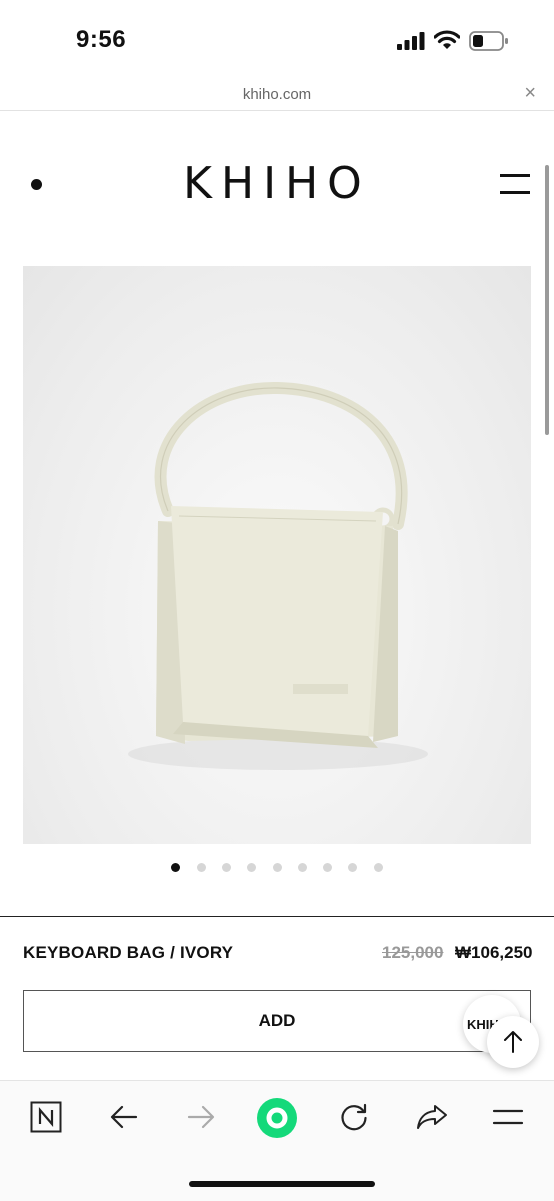 The height and width of the screenshot is (1201, 554). Describe the element at coordinates (508, 1117) in the screenshot. I see `menu-icon` at that location.